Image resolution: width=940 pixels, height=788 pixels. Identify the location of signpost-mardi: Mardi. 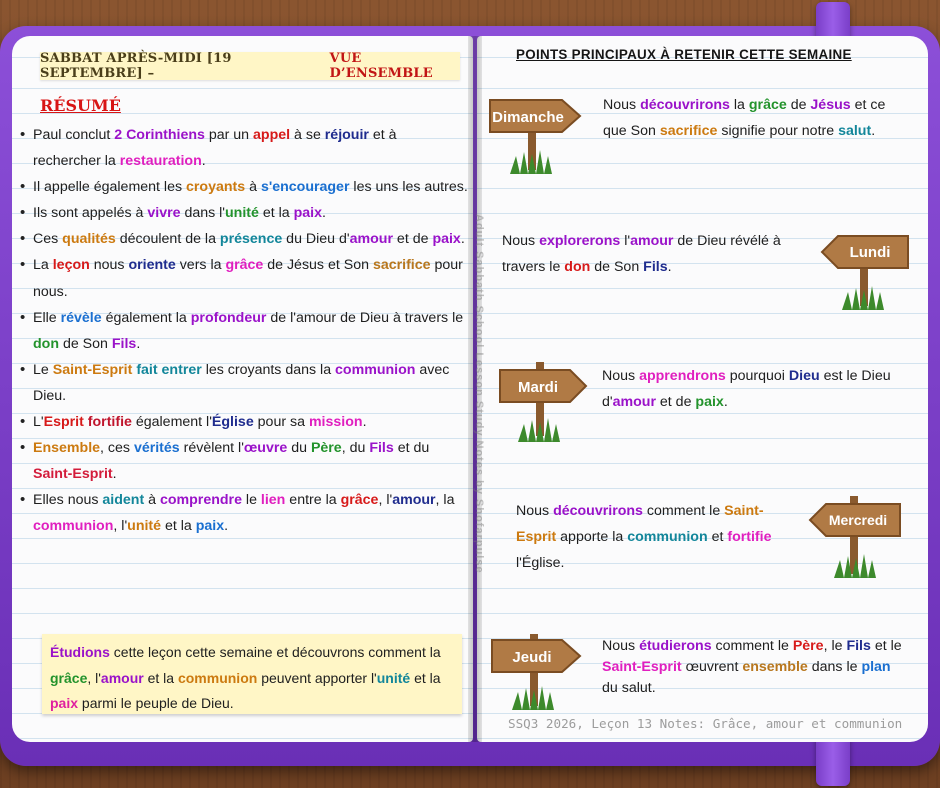
(543, 402).